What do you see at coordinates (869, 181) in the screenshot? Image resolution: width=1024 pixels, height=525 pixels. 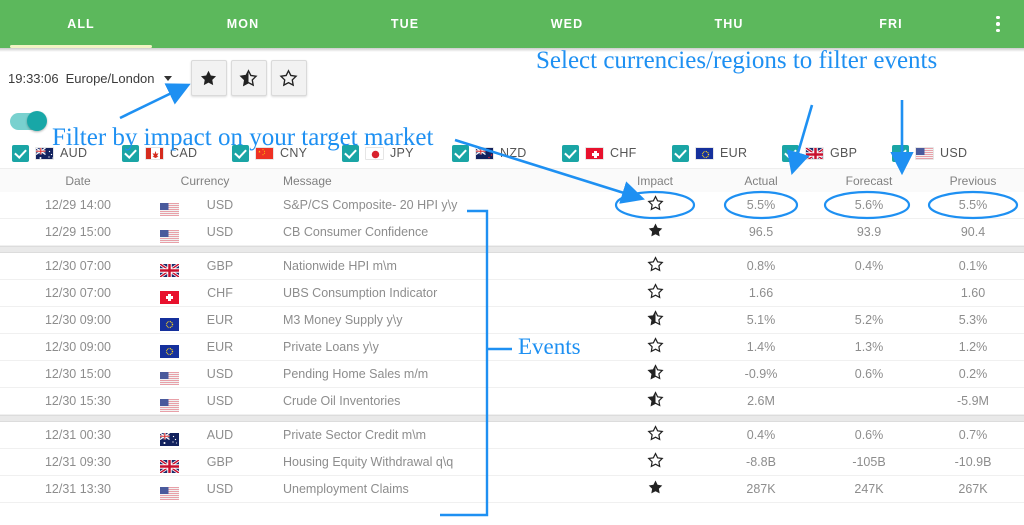 I see `header-forecast: Forecast` at bounding box center [869, 181].